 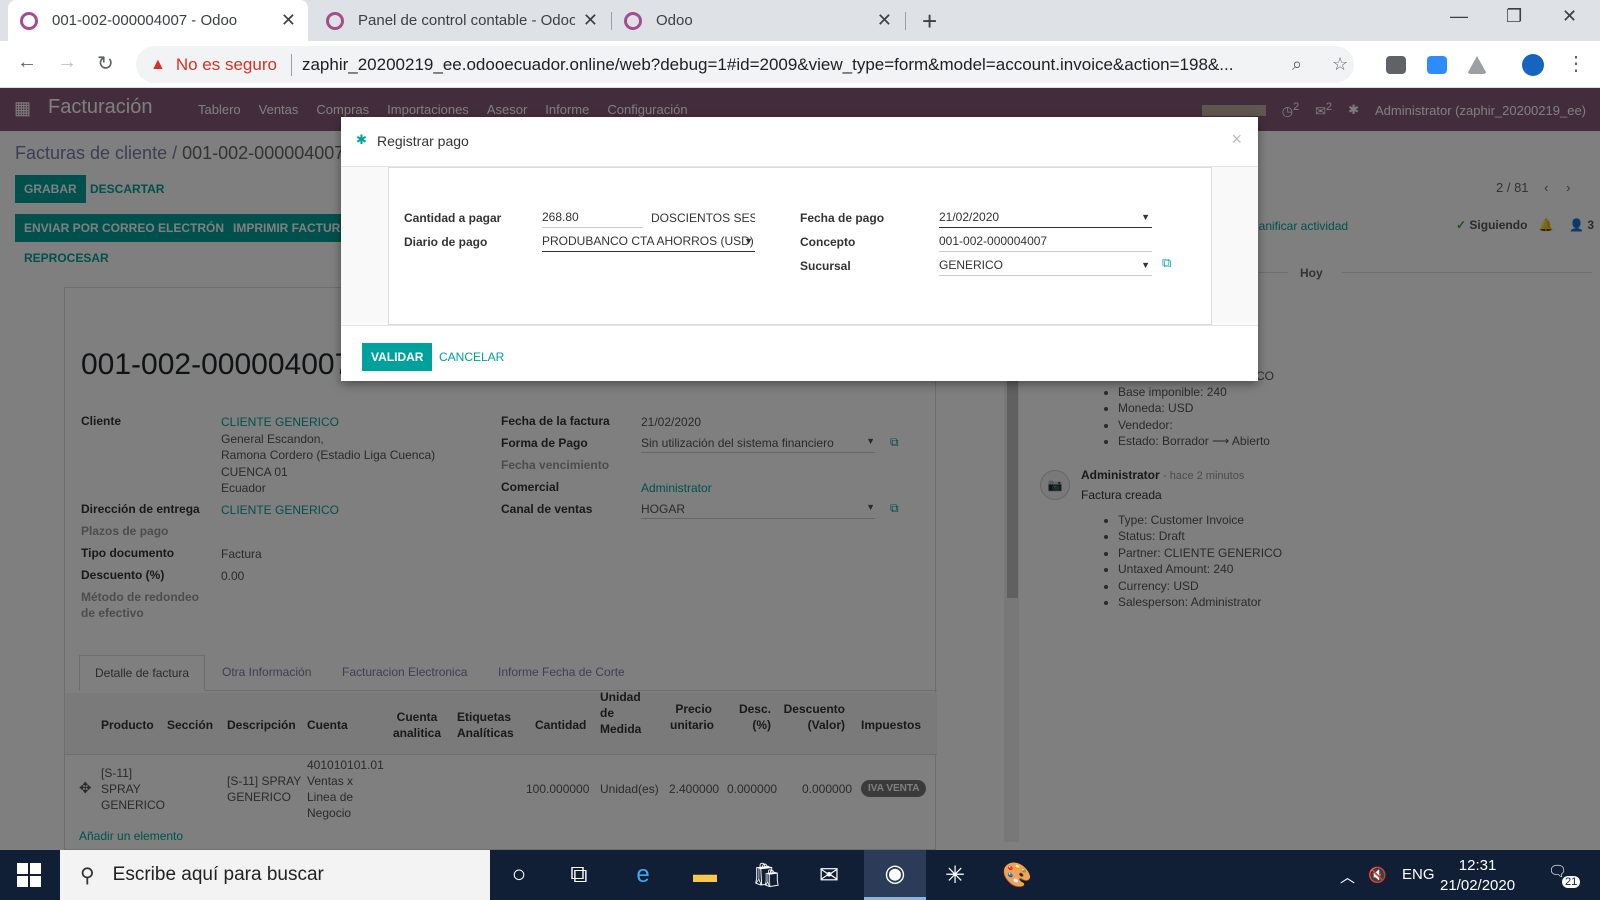 What do you see at coordinates (1514, 16) in the screenshot?
I see `restore-icon: ❐` at bounding box center [1514, 16].